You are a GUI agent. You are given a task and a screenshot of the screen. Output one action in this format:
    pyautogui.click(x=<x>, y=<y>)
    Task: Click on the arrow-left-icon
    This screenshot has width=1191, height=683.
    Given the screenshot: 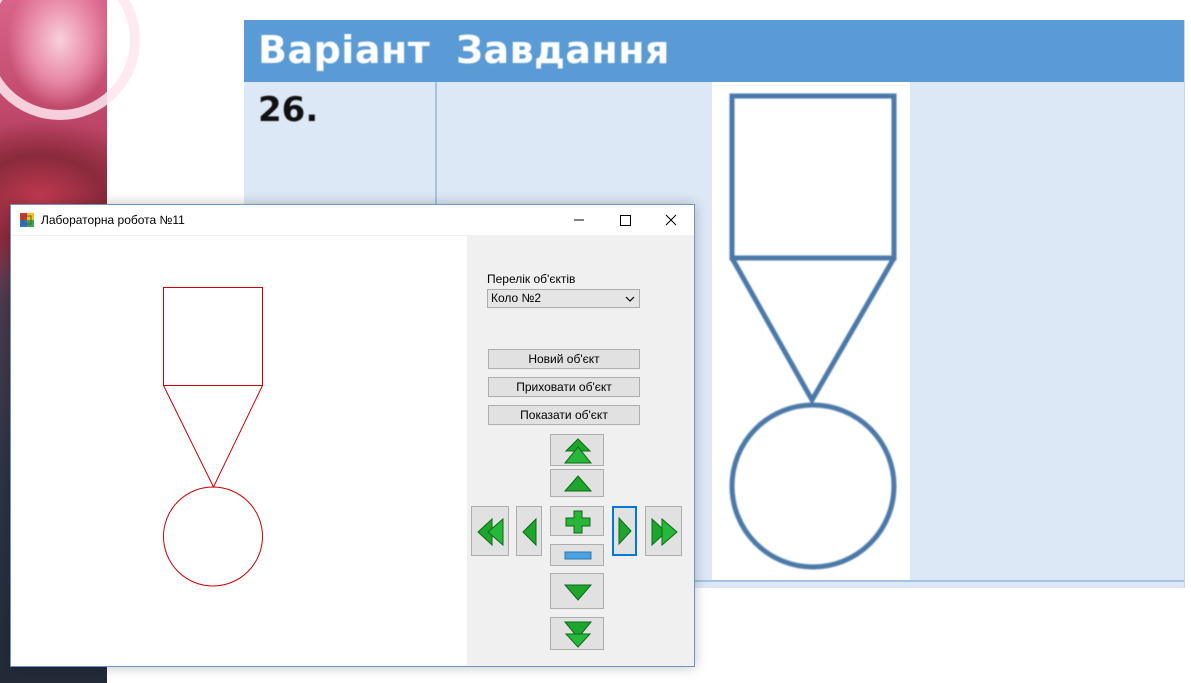 What is the action you would take?
    pyautogui.click(x=529, y=532)
    